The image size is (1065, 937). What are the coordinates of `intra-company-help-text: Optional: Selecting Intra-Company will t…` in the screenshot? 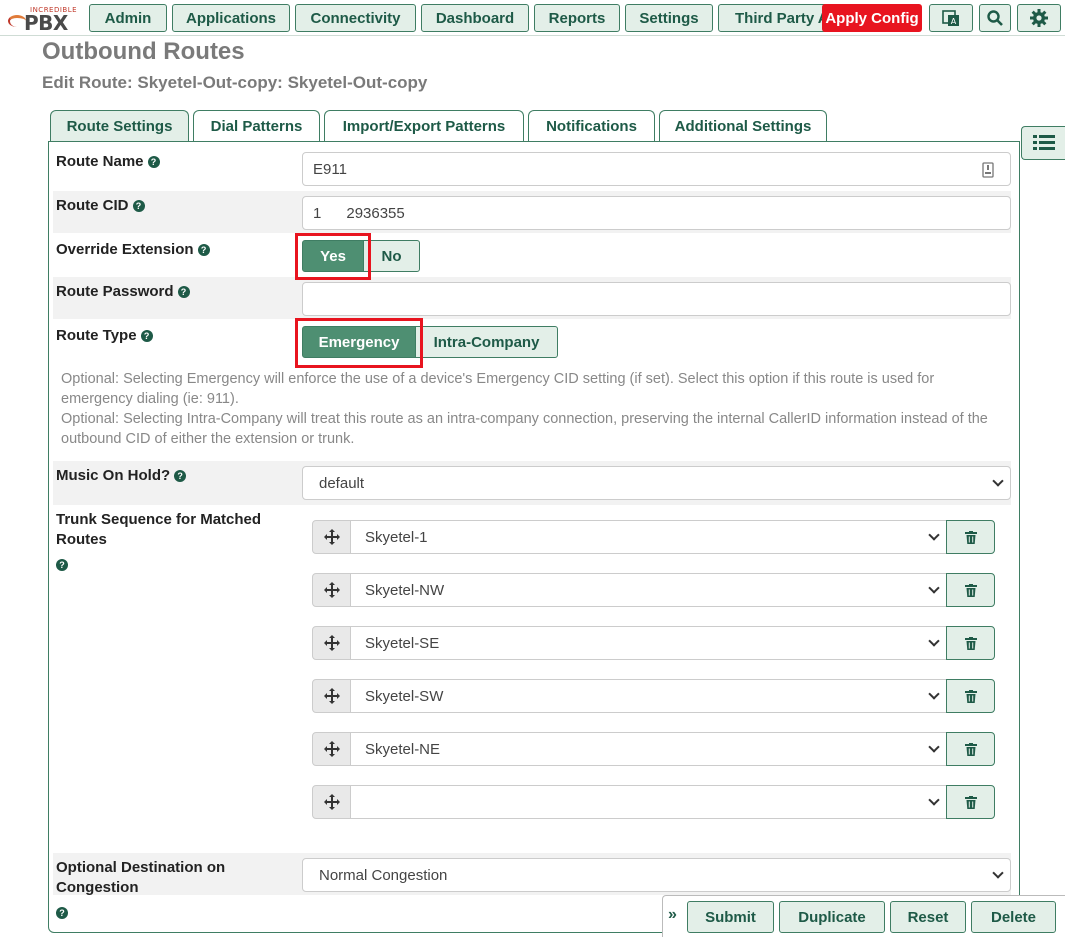 It's located at (524, 429).